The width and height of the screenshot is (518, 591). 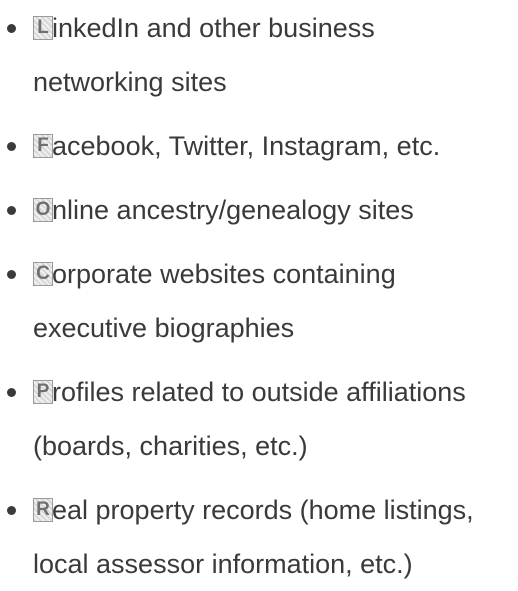 I want to click on glyph-letter: L, so click(x=43, y=27).